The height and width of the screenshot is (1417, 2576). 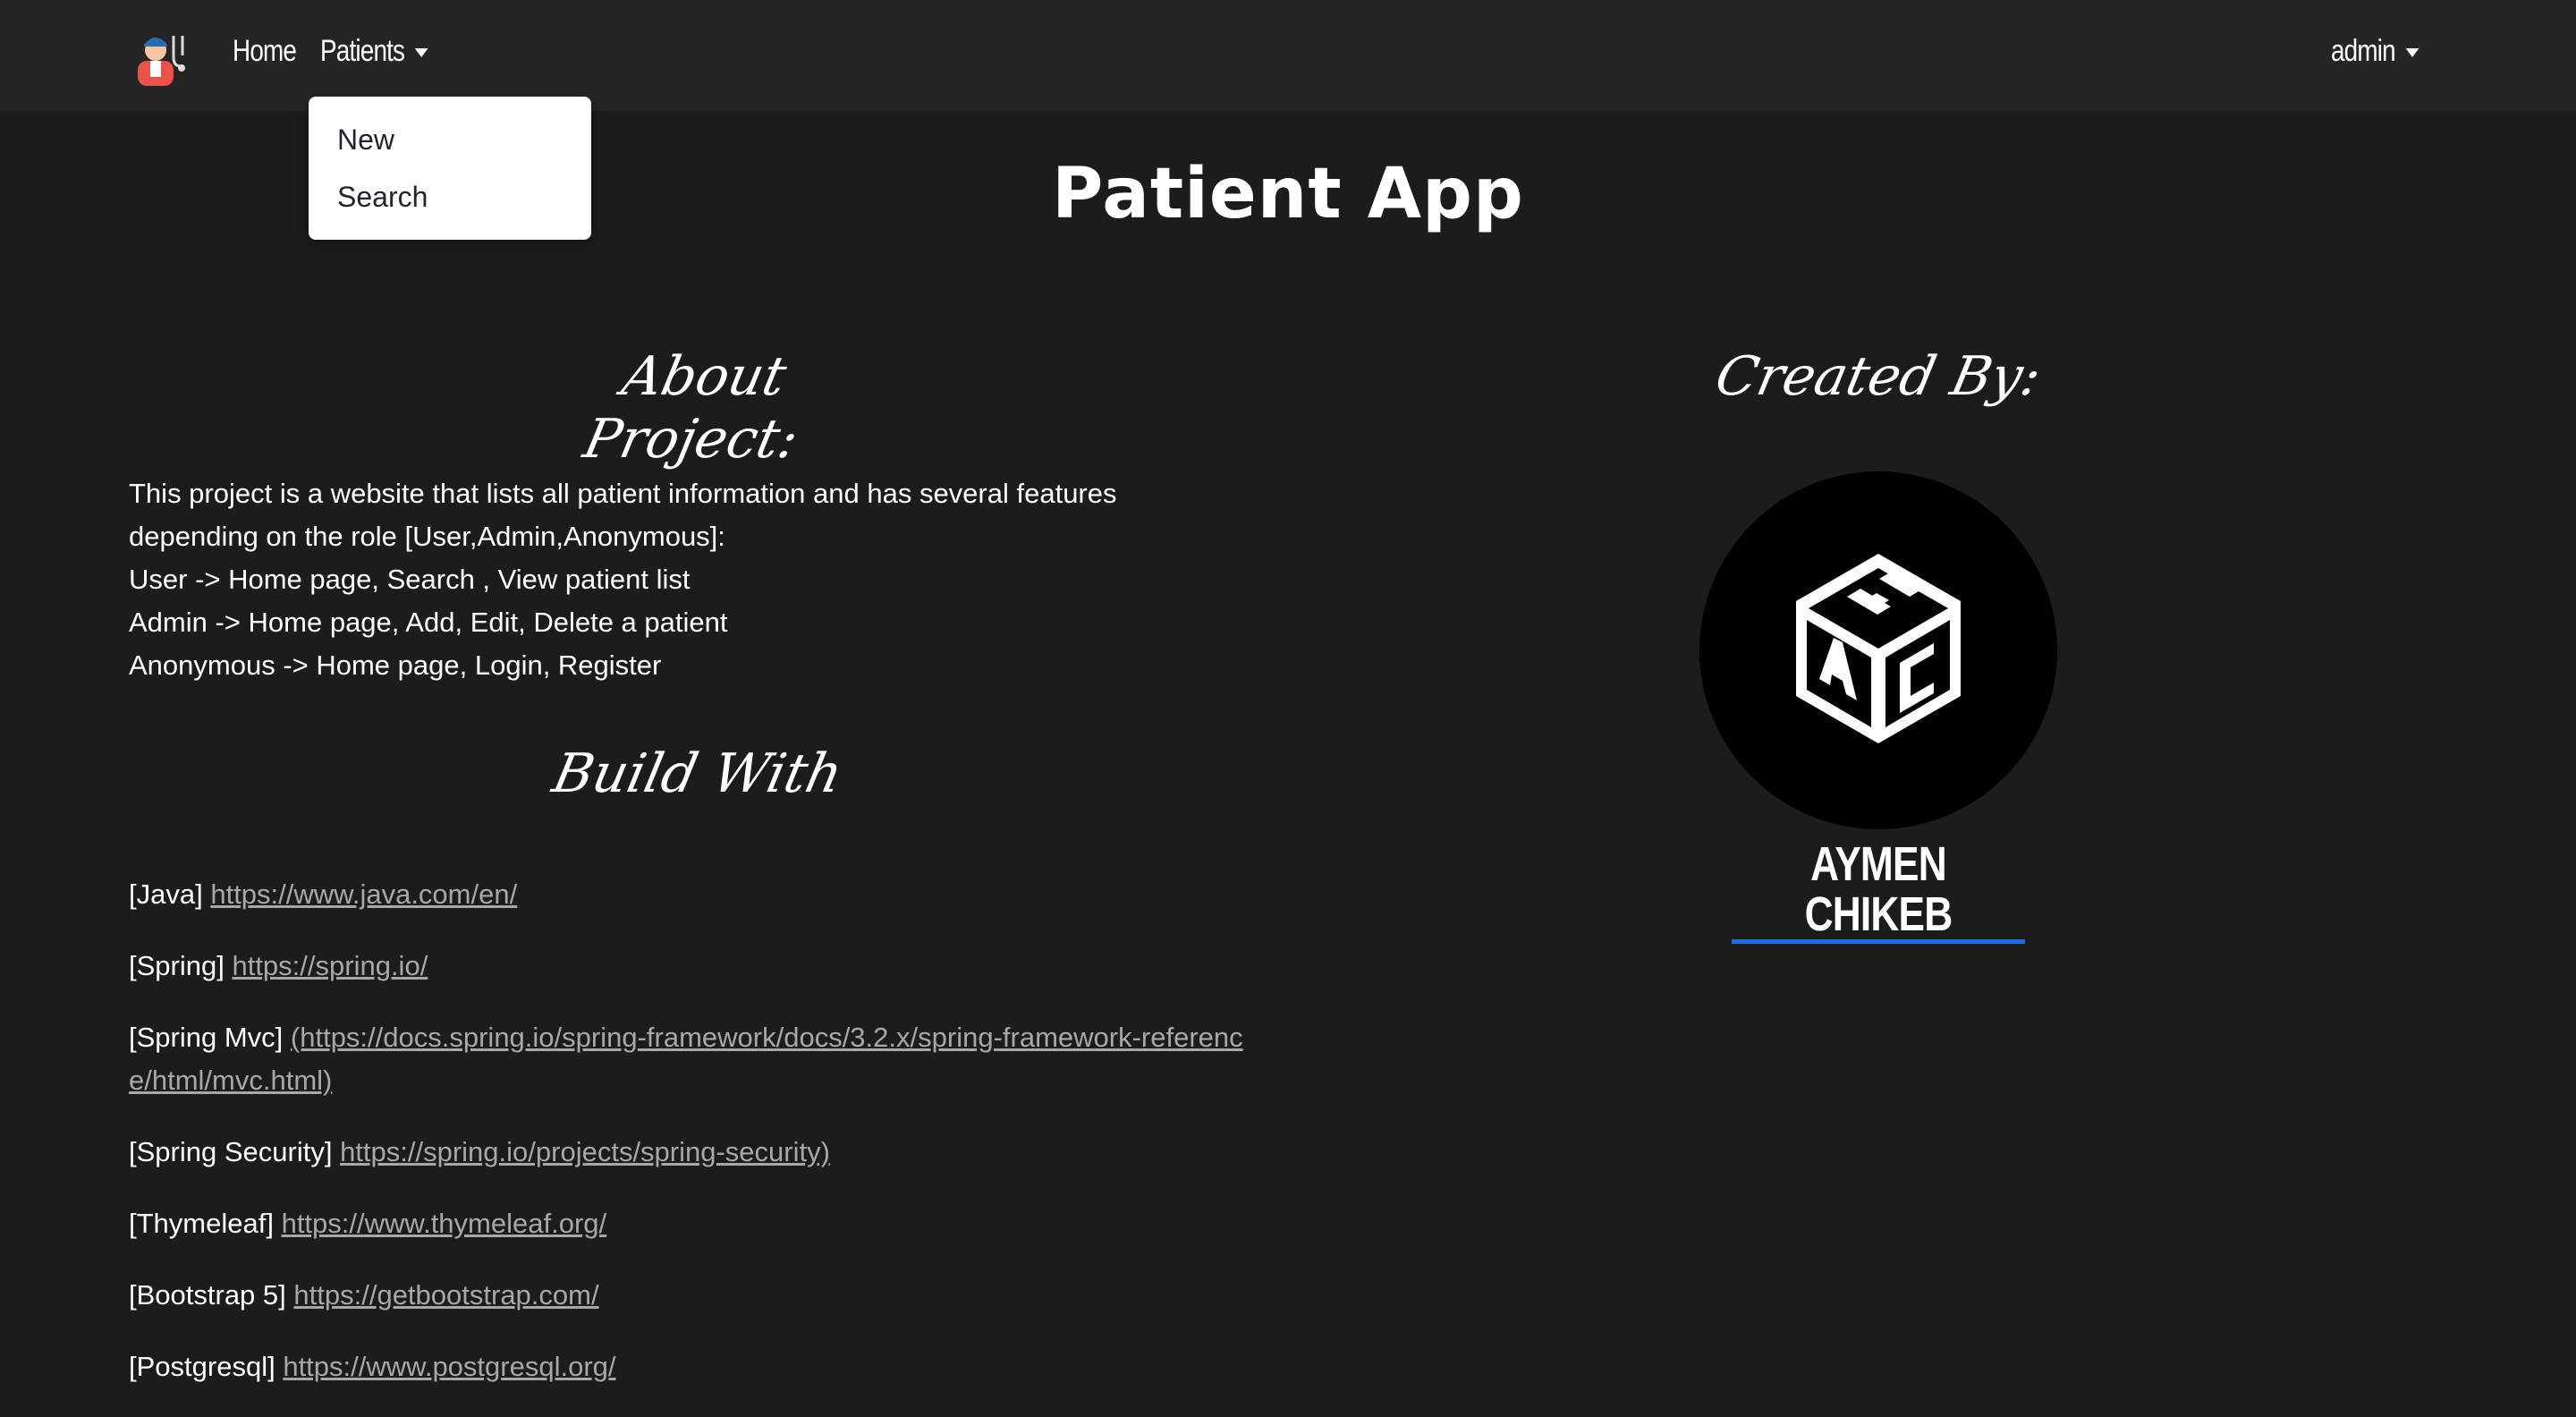 I want to click on build-item-postgresql: [Postgresql] https://www.postgresql.org/, so click(x=692, y=1366).